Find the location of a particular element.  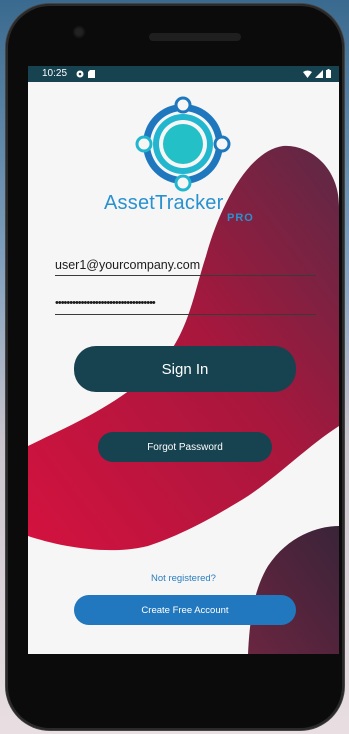

signal-icon is located at coordinates (319, 73).